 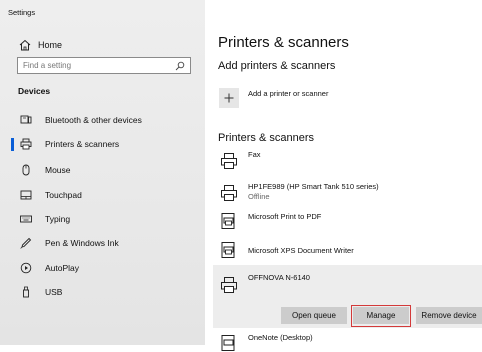 What do you see at coordinates (449, 315) in the screenshot?
I see `remove-device-button: Remove device` at bounding box center [449, 315].